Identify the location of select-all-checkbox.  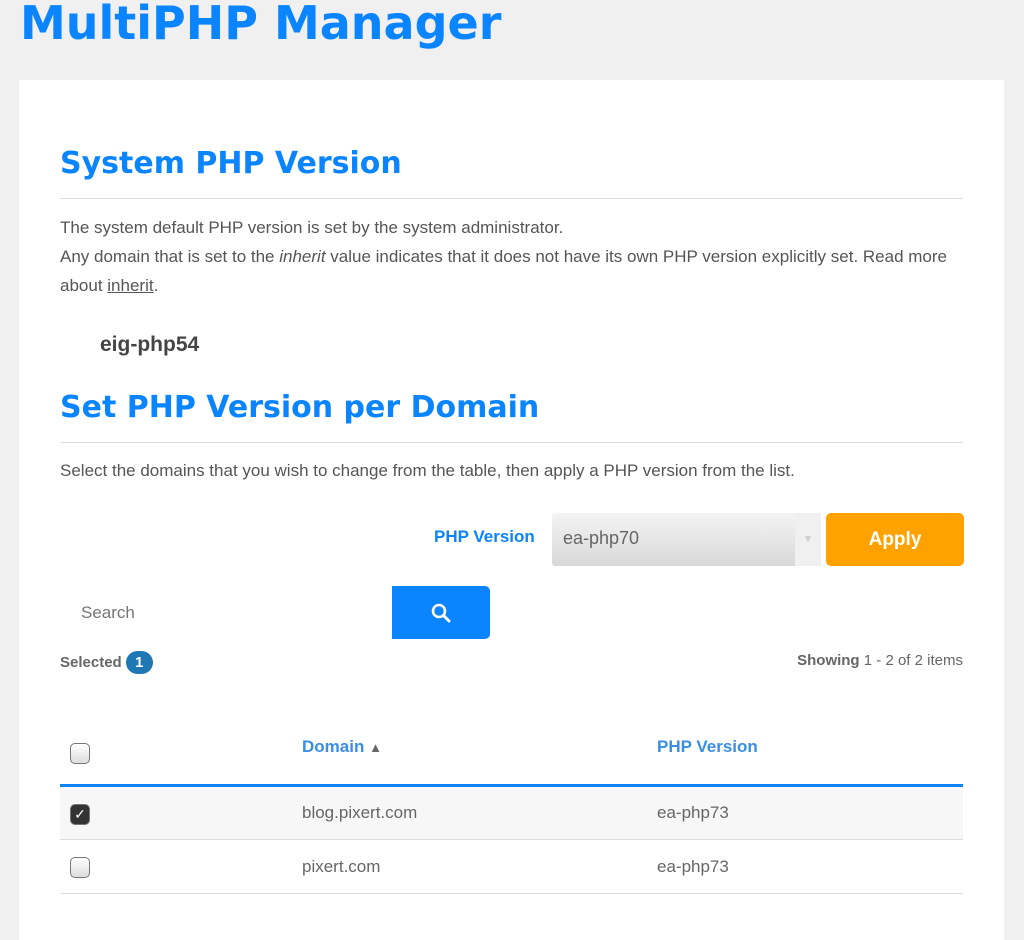
(80, 753).